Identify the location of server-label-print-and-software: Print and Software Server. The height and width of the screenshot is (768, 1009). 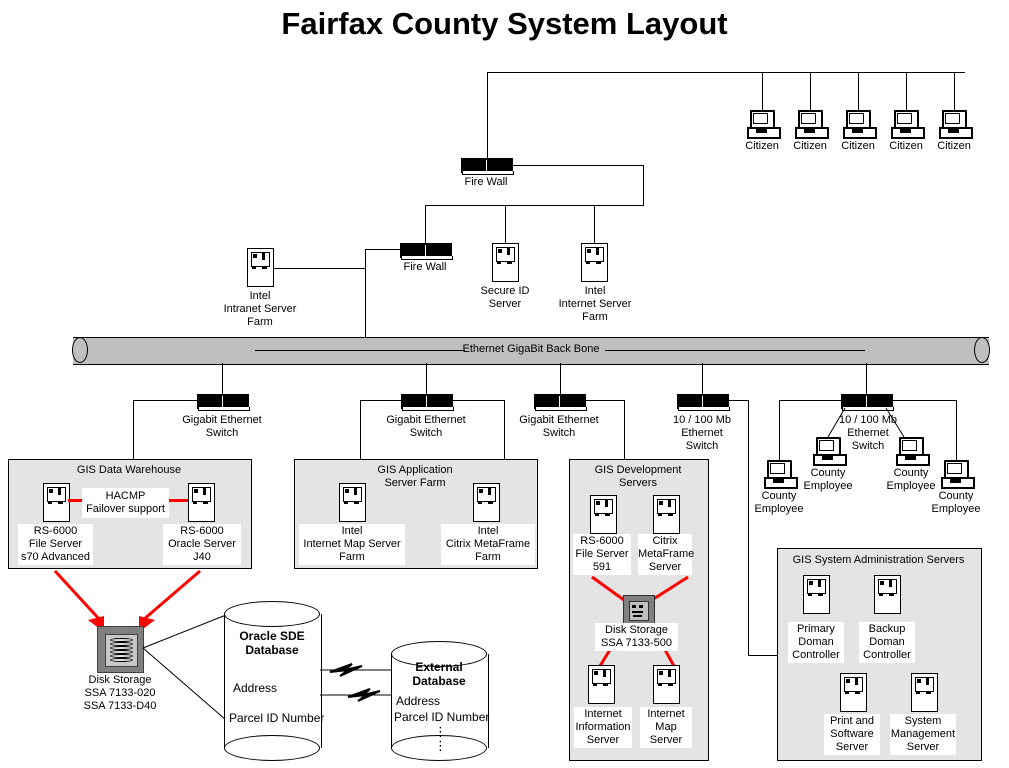
(852, 734).